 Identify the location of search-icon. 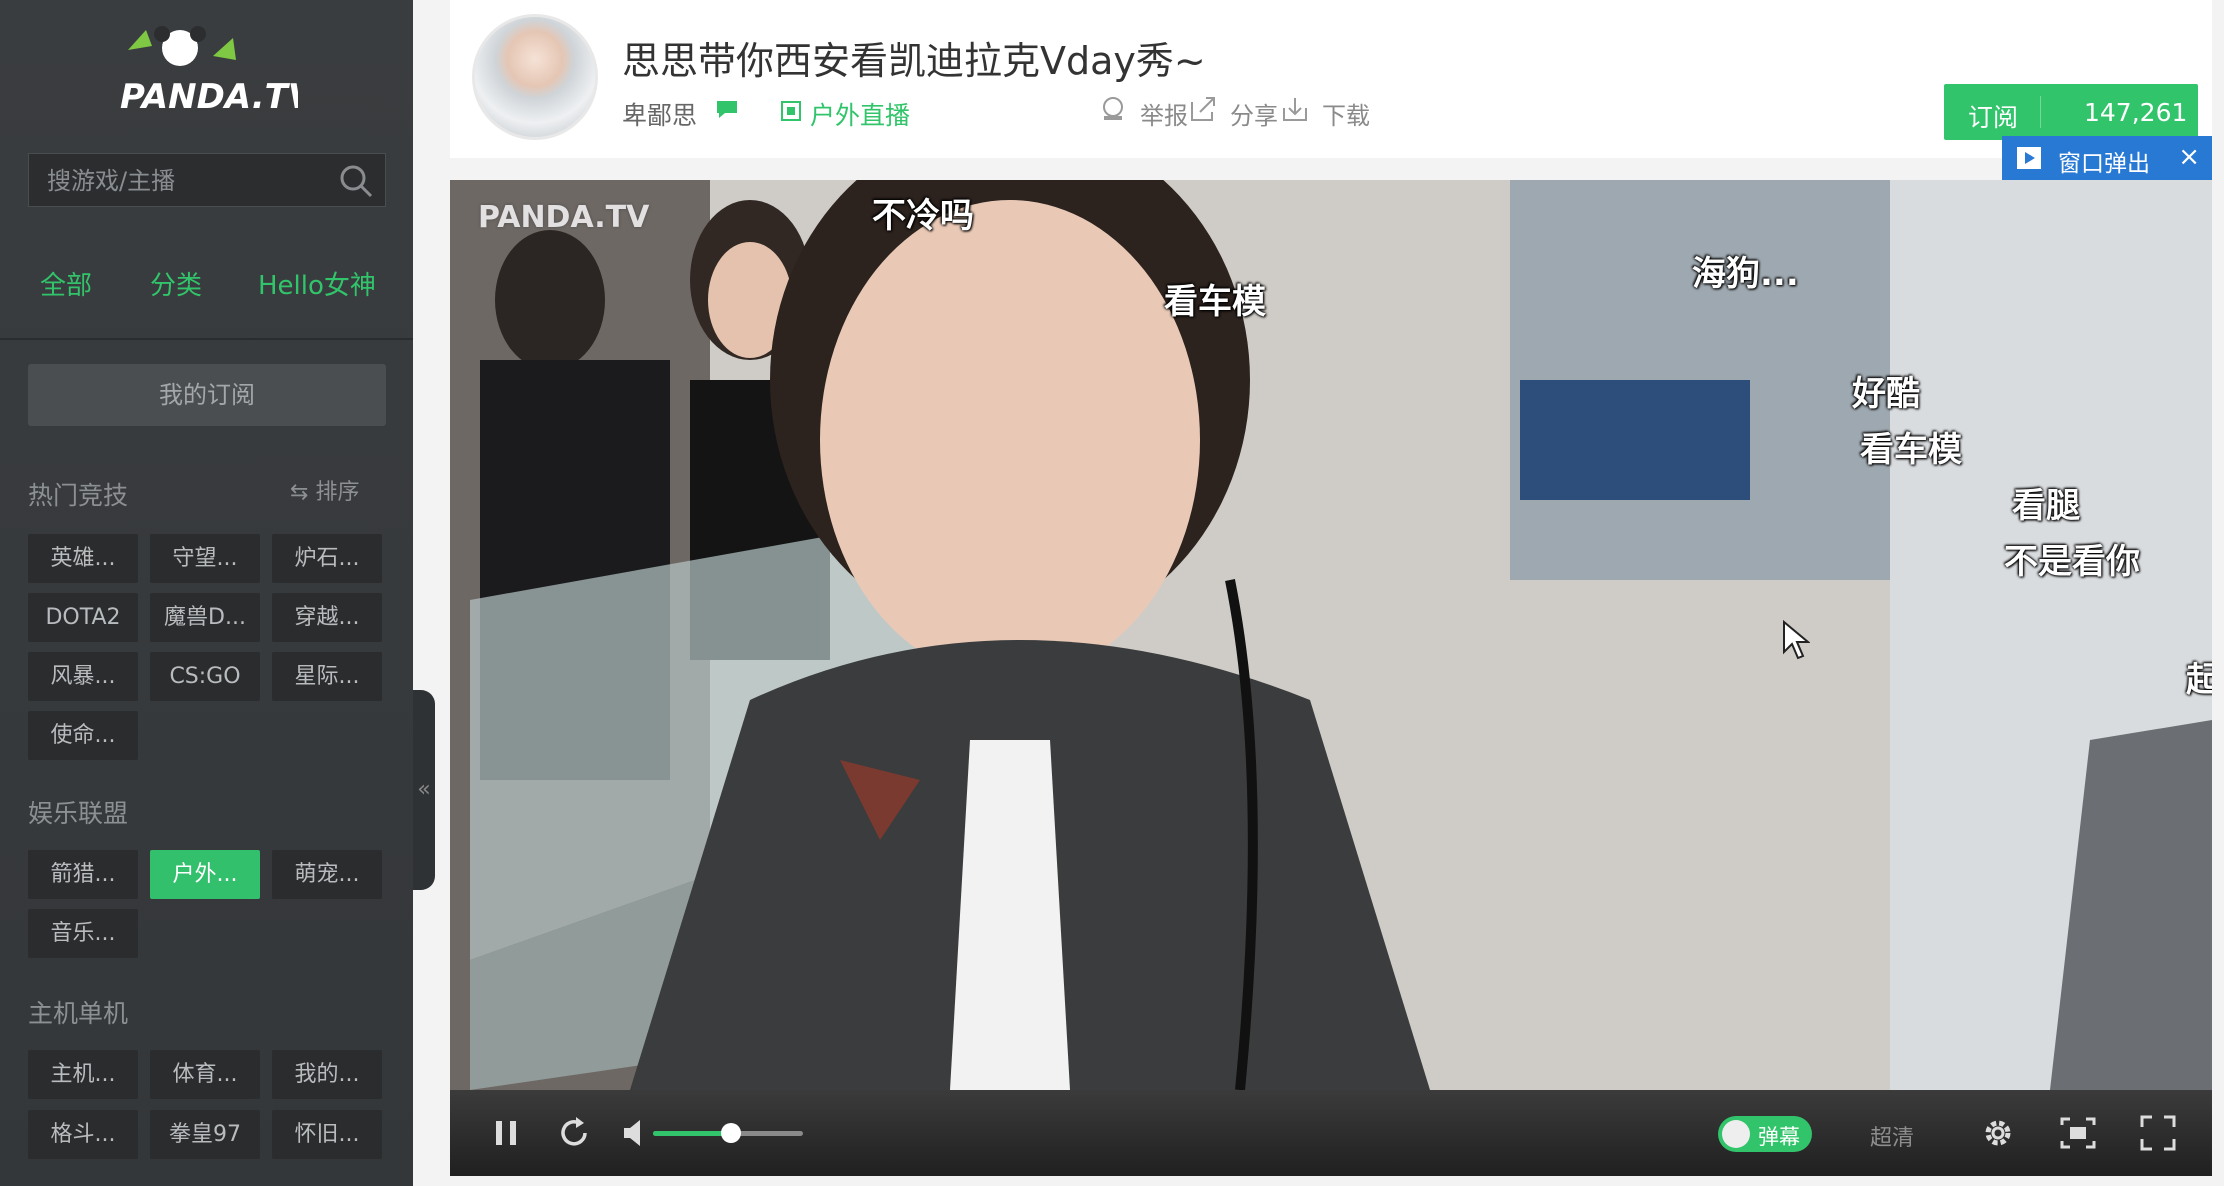
(356, 181).